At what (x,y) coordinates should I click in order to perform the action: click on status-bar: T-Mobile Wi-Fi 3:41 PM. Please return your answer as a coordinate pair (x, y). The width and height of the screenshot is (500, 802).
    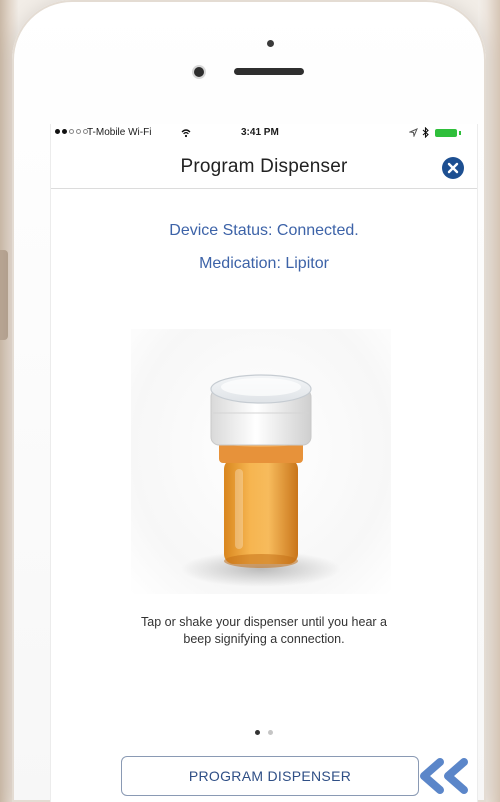
    Looking at the image, I should click on (264, 134).